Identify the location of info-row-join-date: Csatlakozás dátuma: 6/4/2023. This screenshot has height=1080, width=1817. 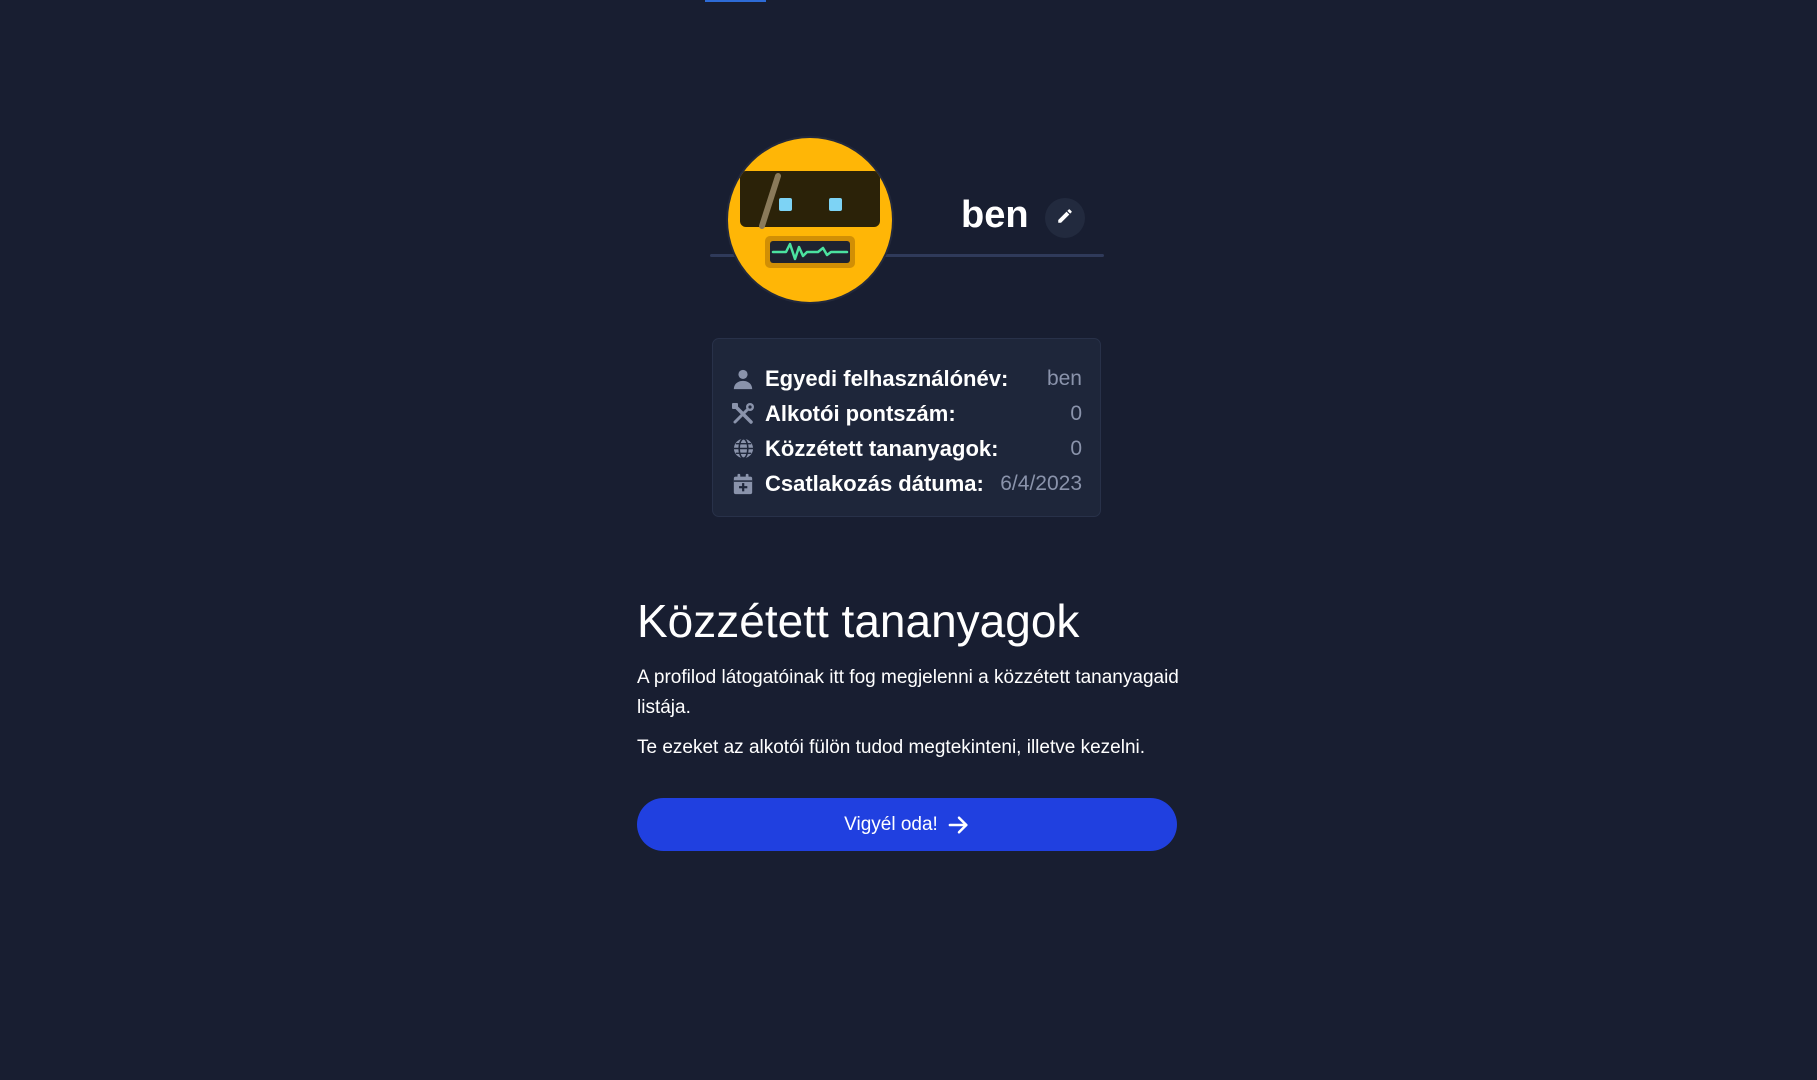
(906, 483).